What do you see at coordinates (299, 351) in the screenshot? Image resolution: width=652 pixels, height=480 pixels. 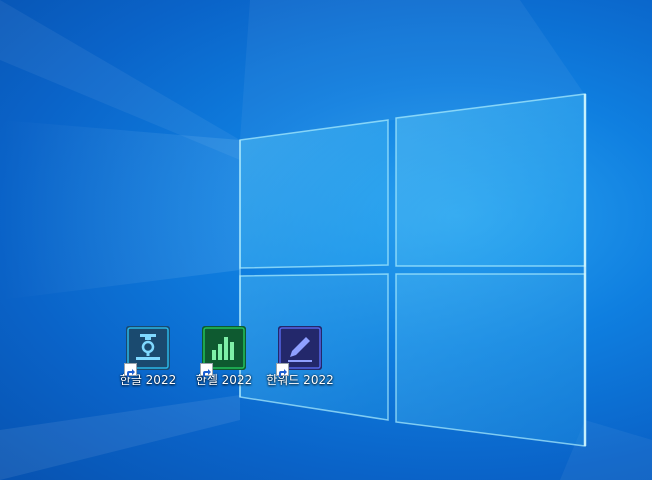 I see `hanword-icon` at bounding box center [299, 351].